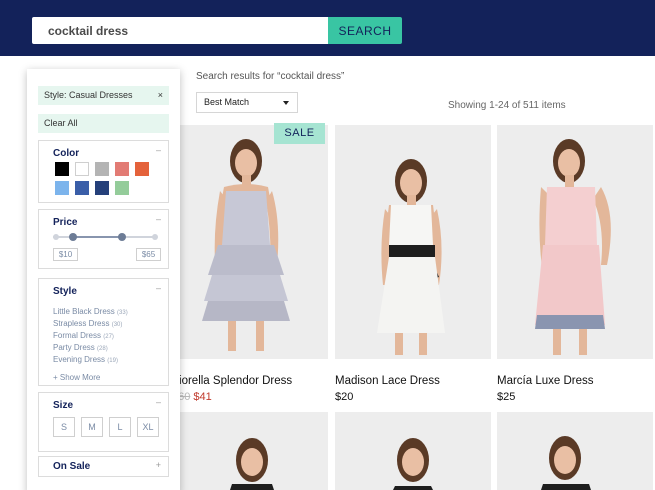  What do you see at coordinates (103, 422) in the screenshot?
I see `size-filter-panel: Size – S M L XL` at bounding box center [103, 422].